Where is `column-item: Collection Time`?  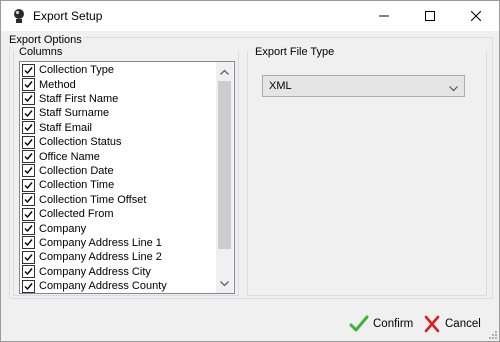 column-item: Collection Time is located at coordinates (68, 185).